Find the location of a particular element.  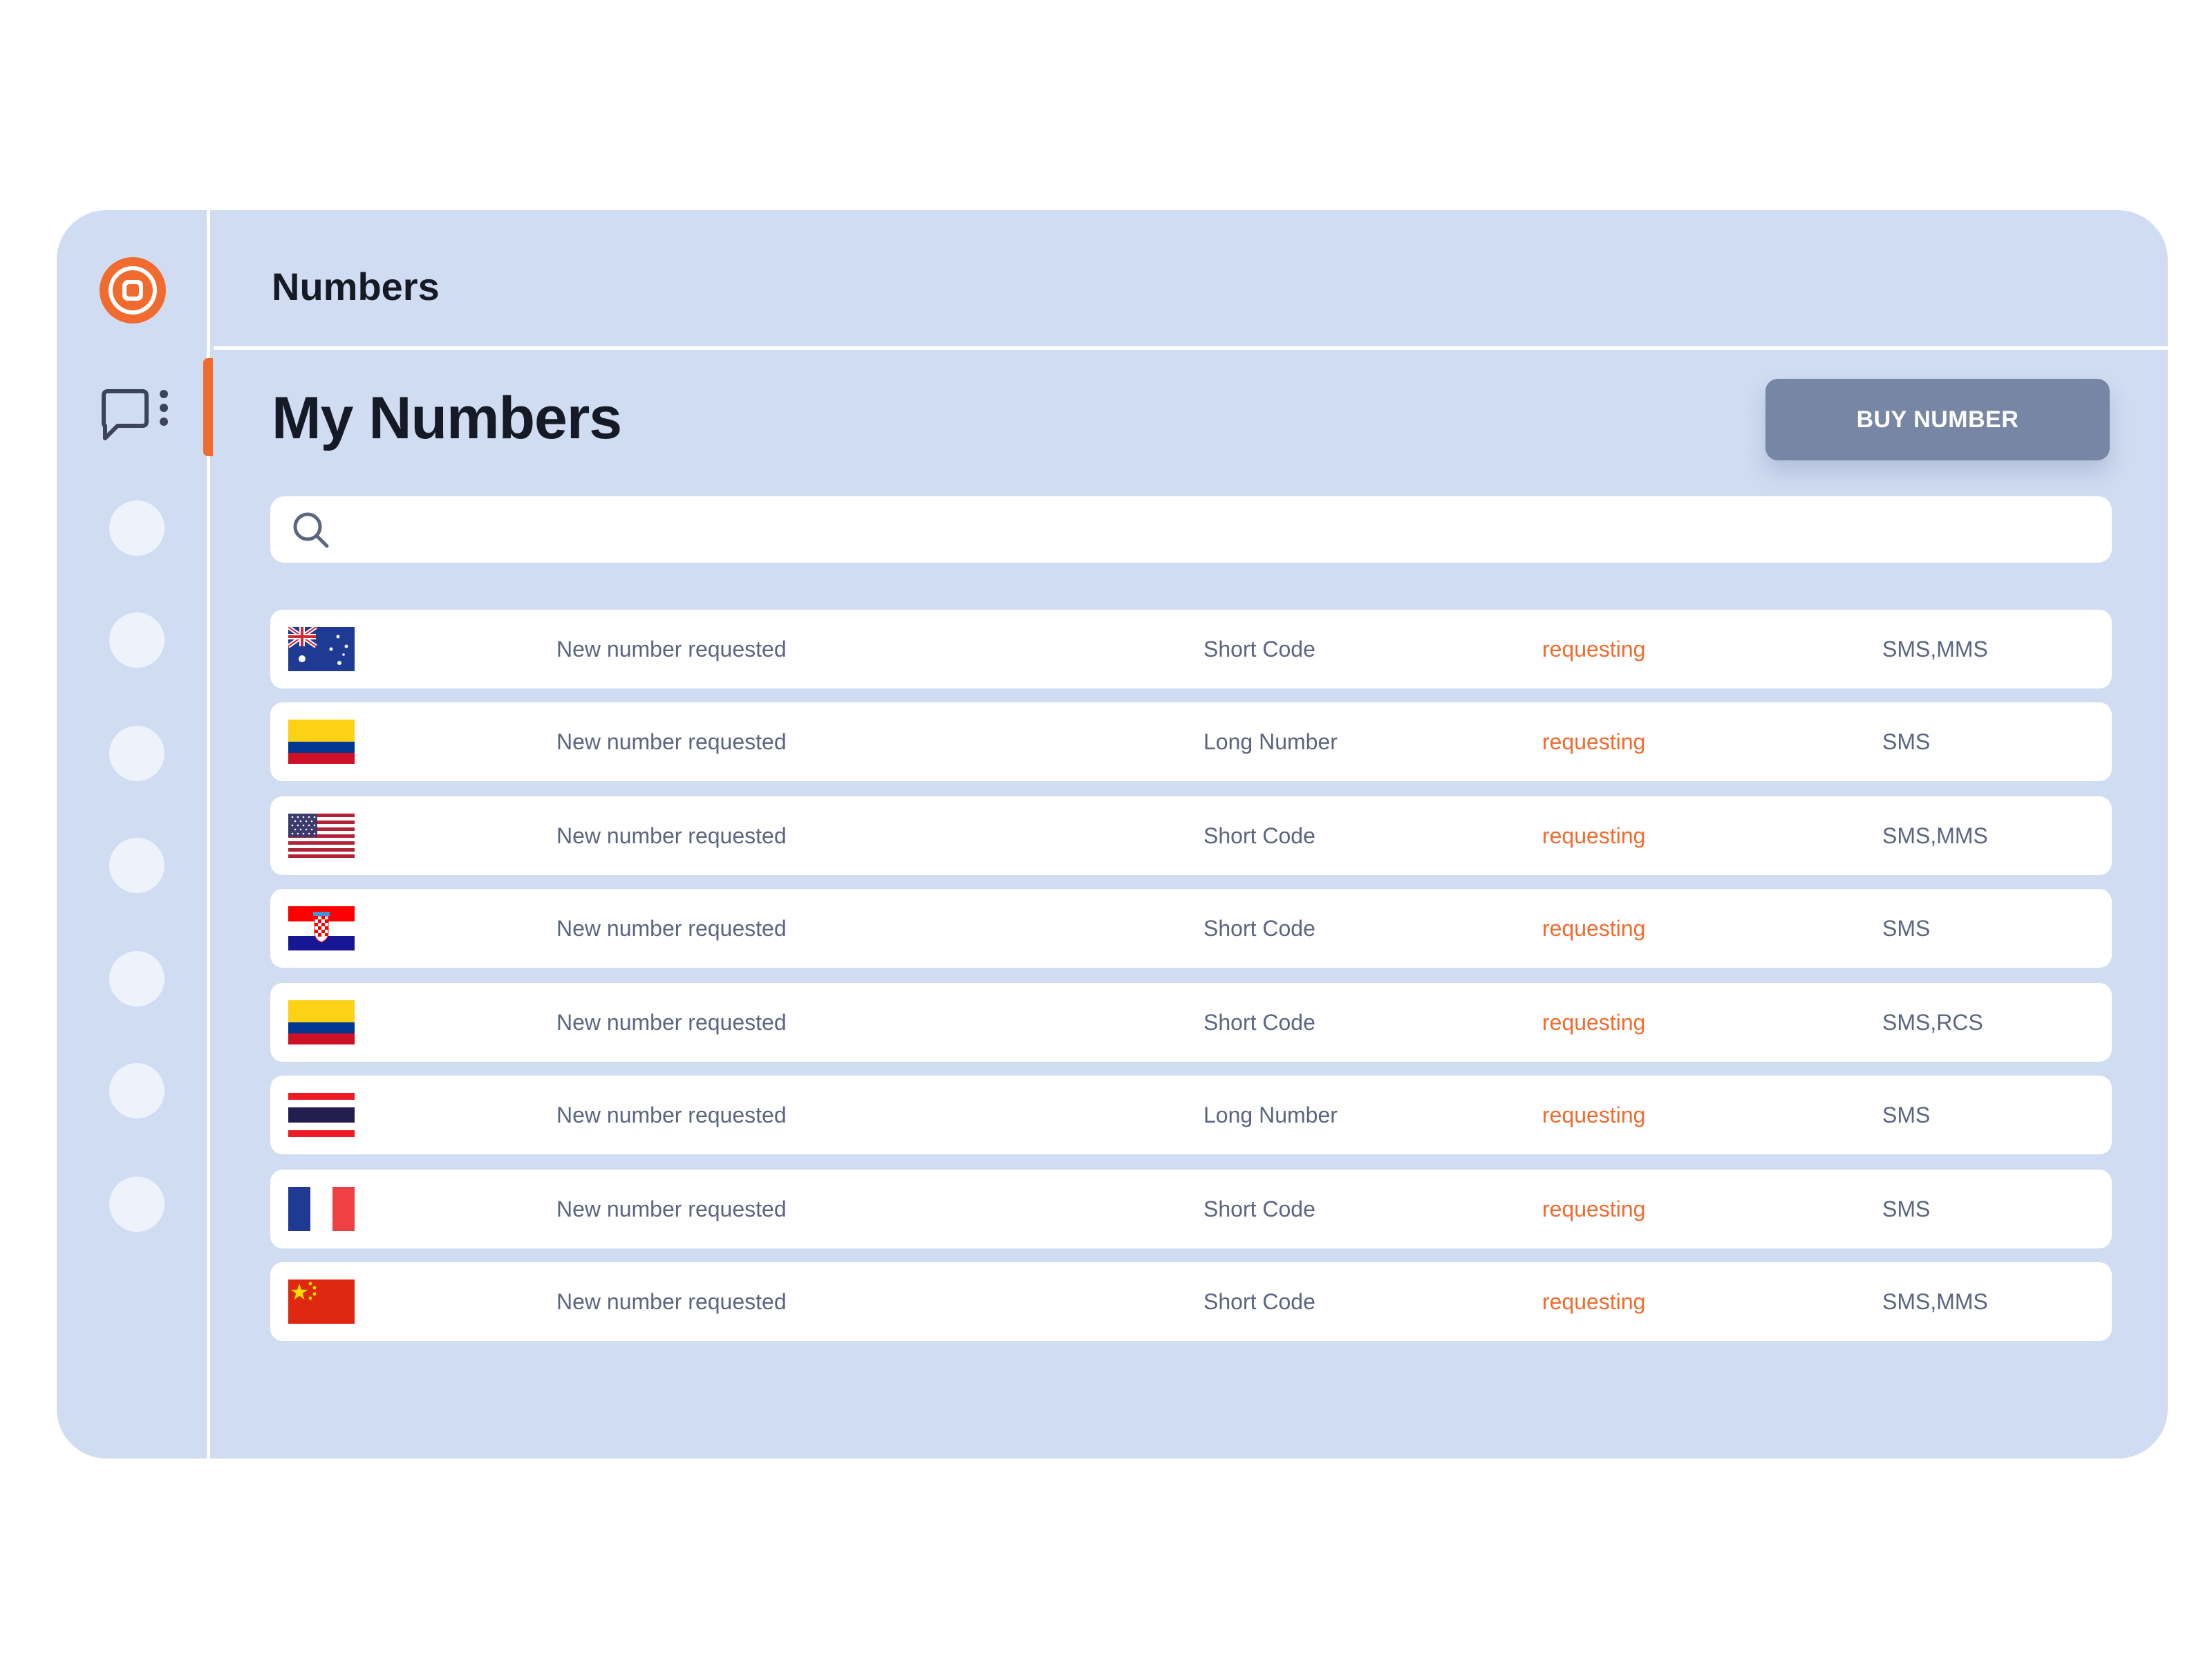

china-flag-icon is located at coordinates (321, 1302).